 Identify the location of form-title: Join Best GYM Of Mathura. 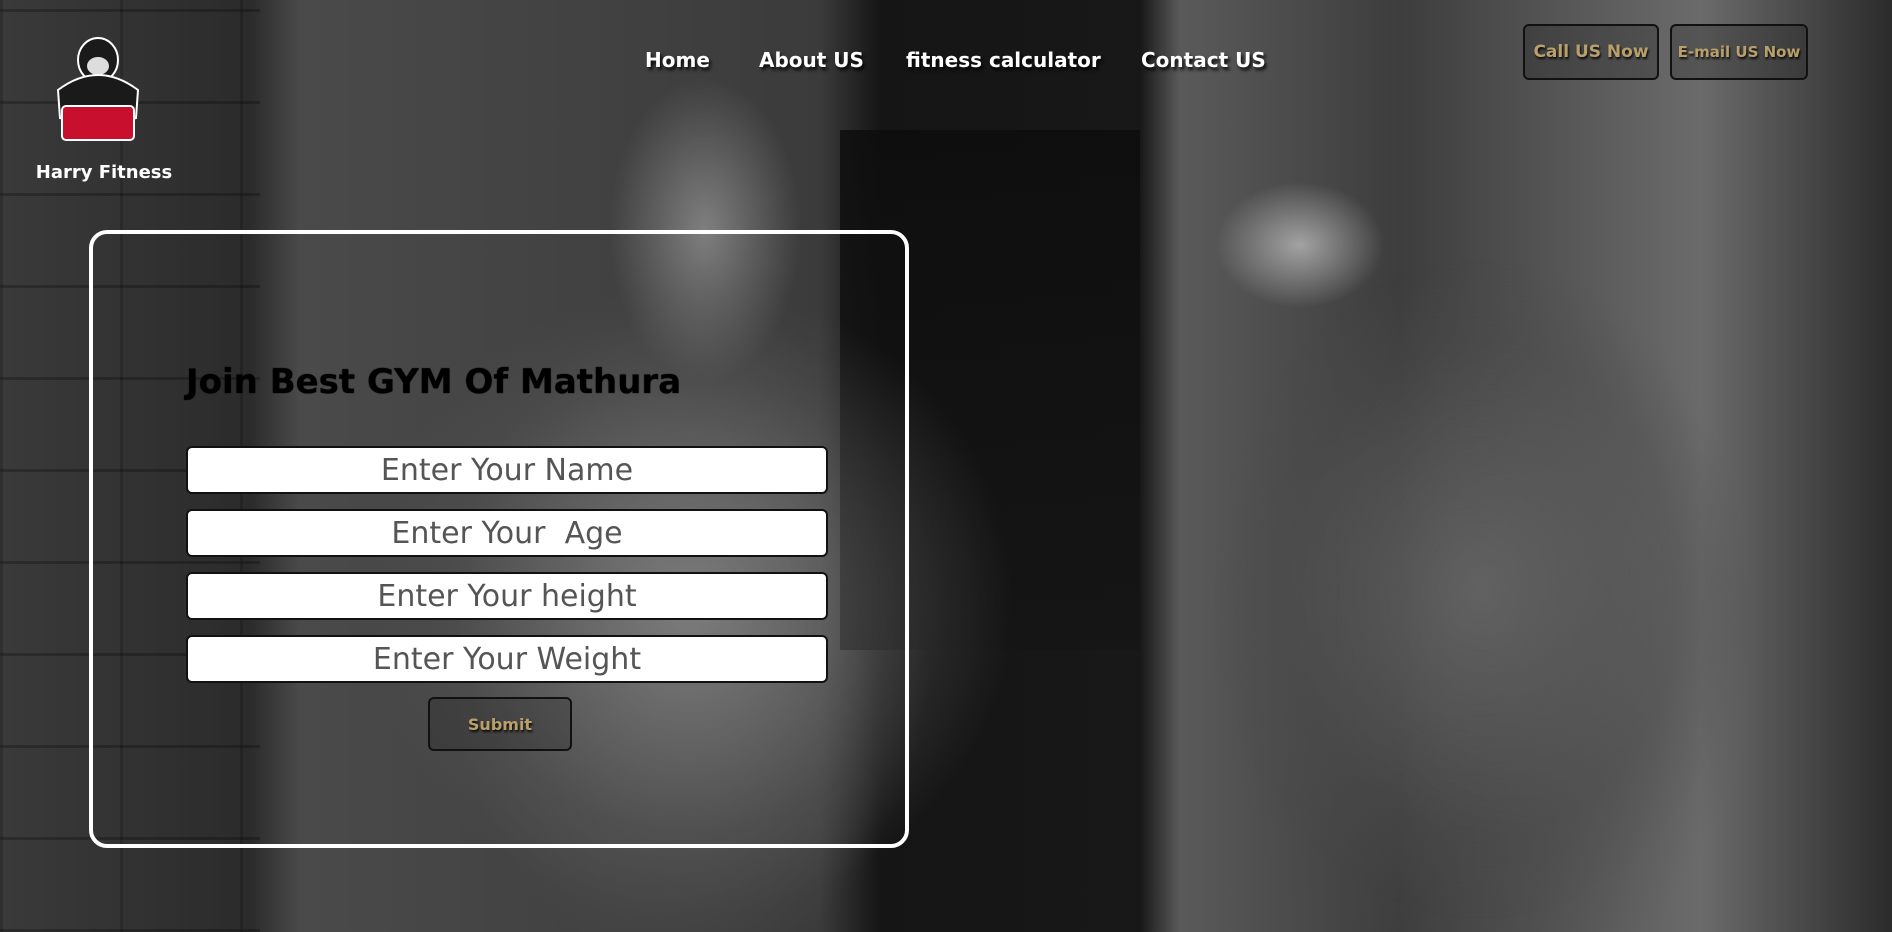
(434, 382).